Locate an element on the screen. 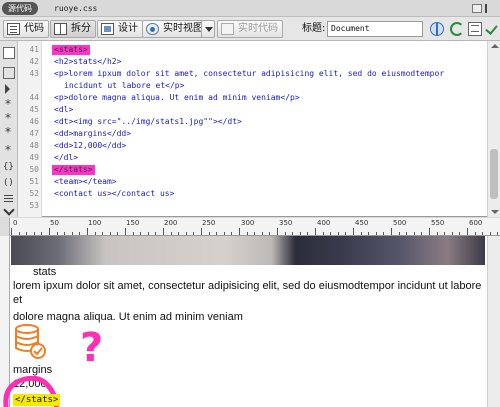  scroll-up-icon is located at coordinates (495, 46).